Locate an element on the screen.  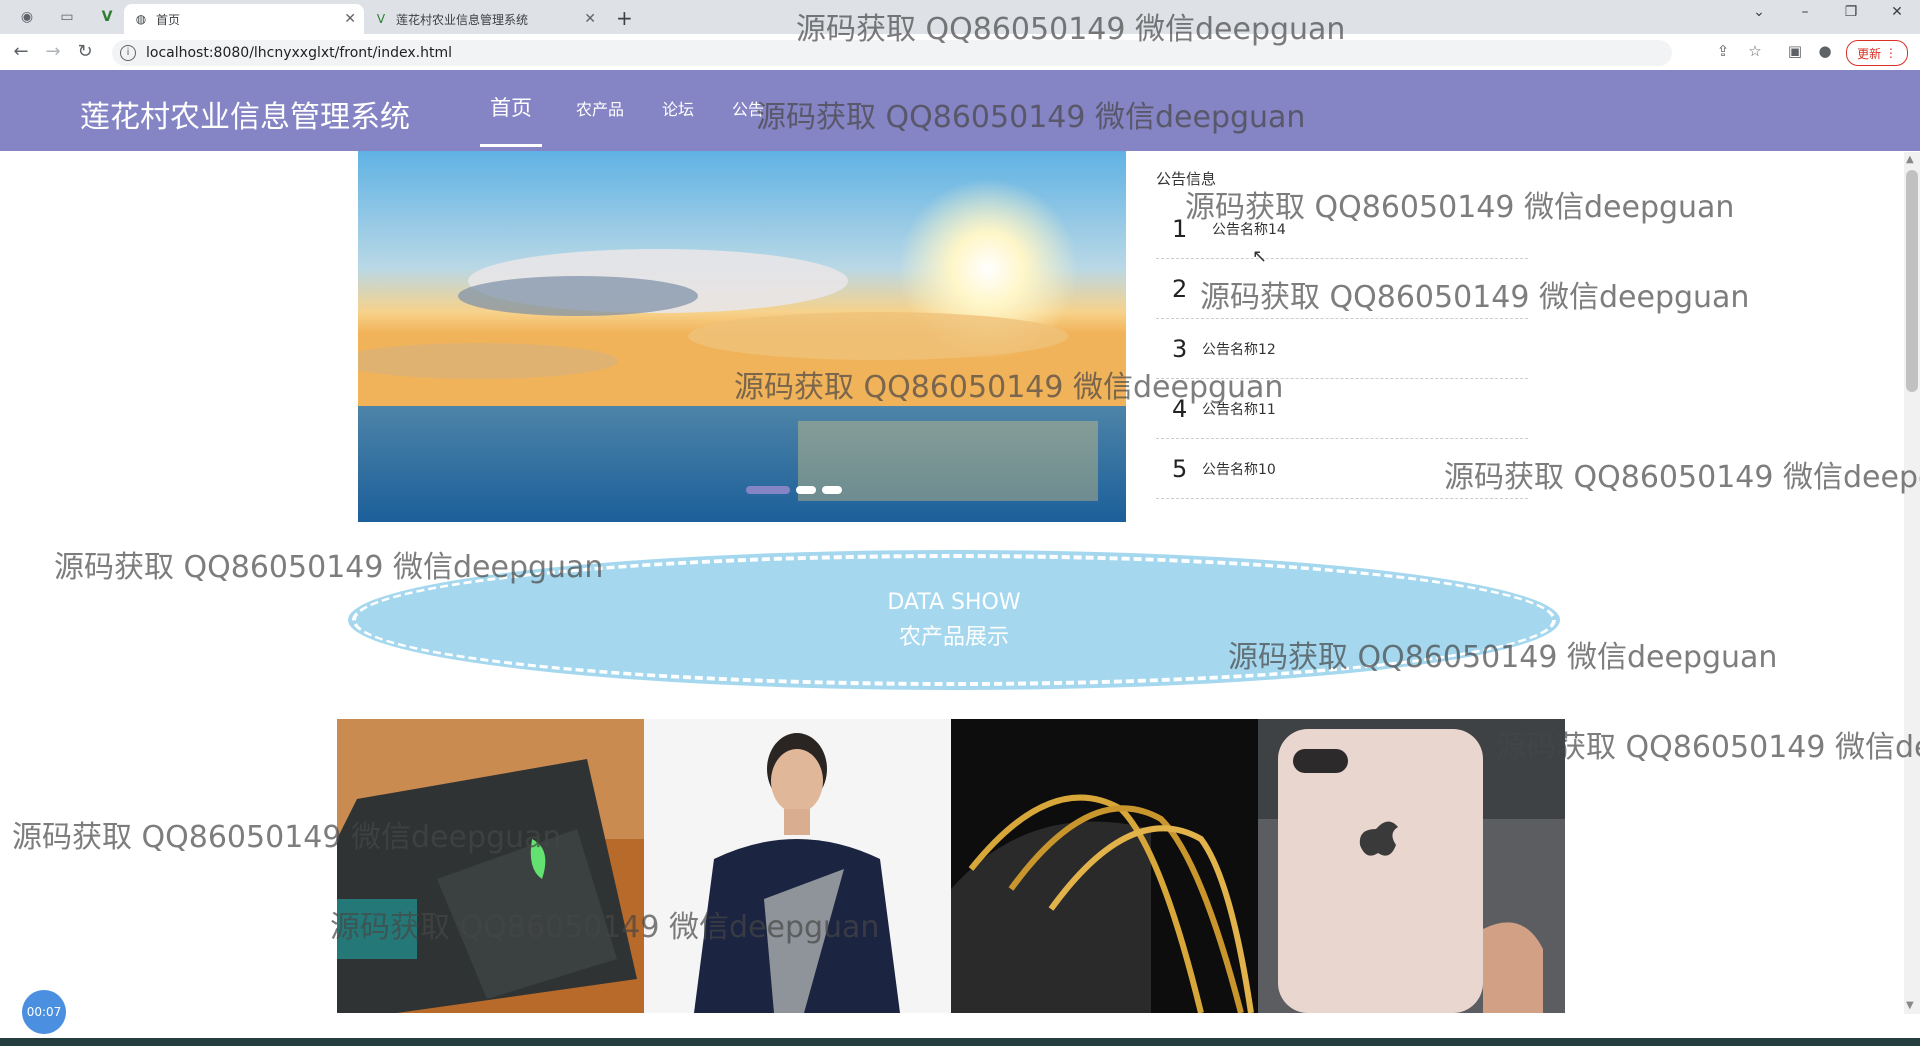
tab-system: V 莲花村农业信息管理系统 ✕ is located at coordinates (484, 19).